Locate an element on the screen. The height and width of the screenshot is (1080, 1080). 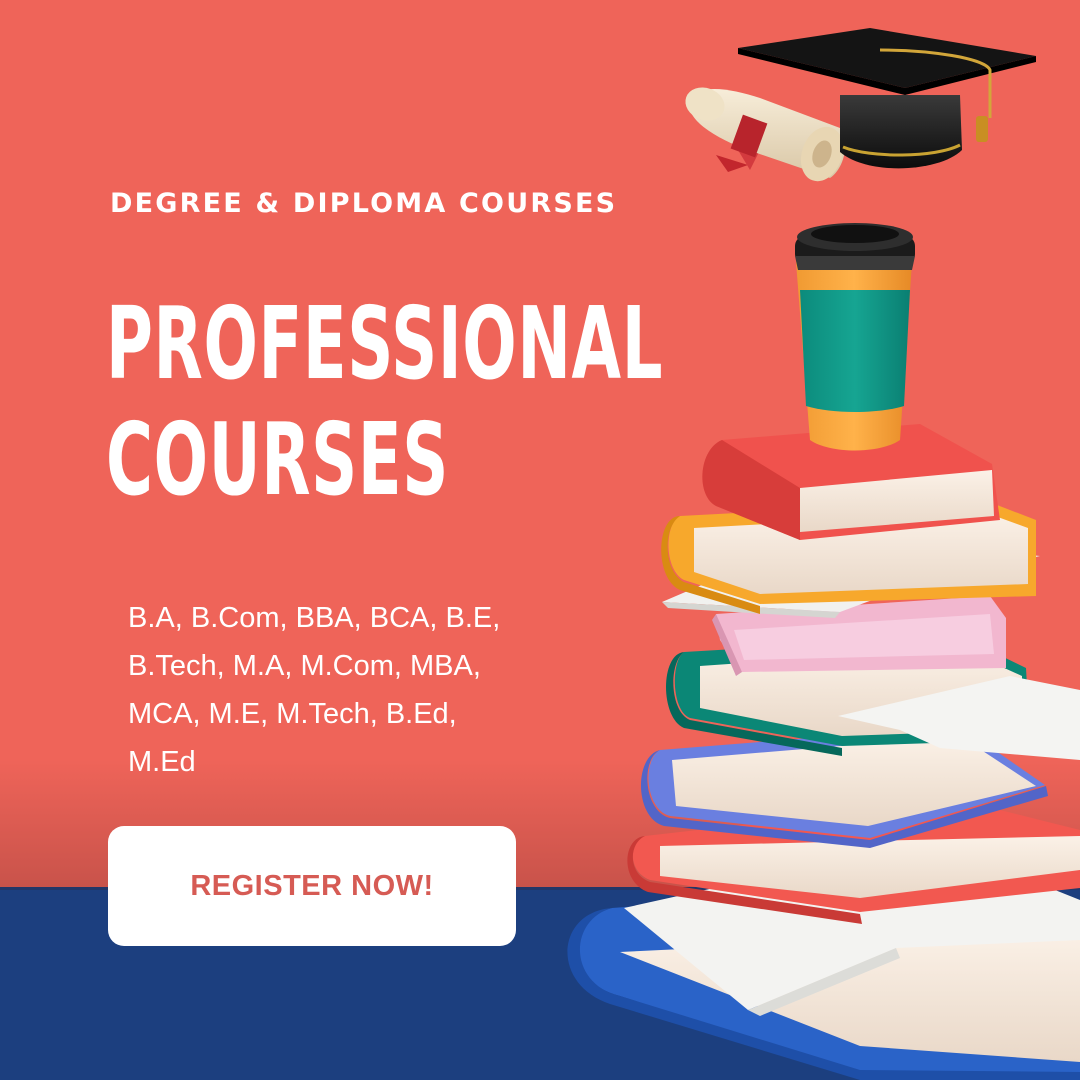
course-list-line: MCA, M.E, M.Tech, B.Ed, is located at coordinates (292, 714).